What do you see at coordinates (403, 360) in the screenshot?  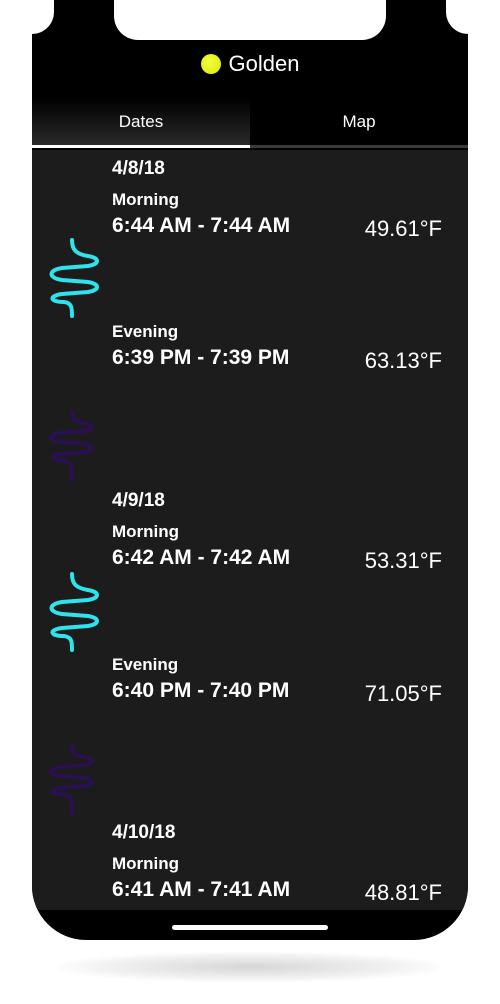 I see `temperature: 63.13°F` at bounding box center [403, 360].